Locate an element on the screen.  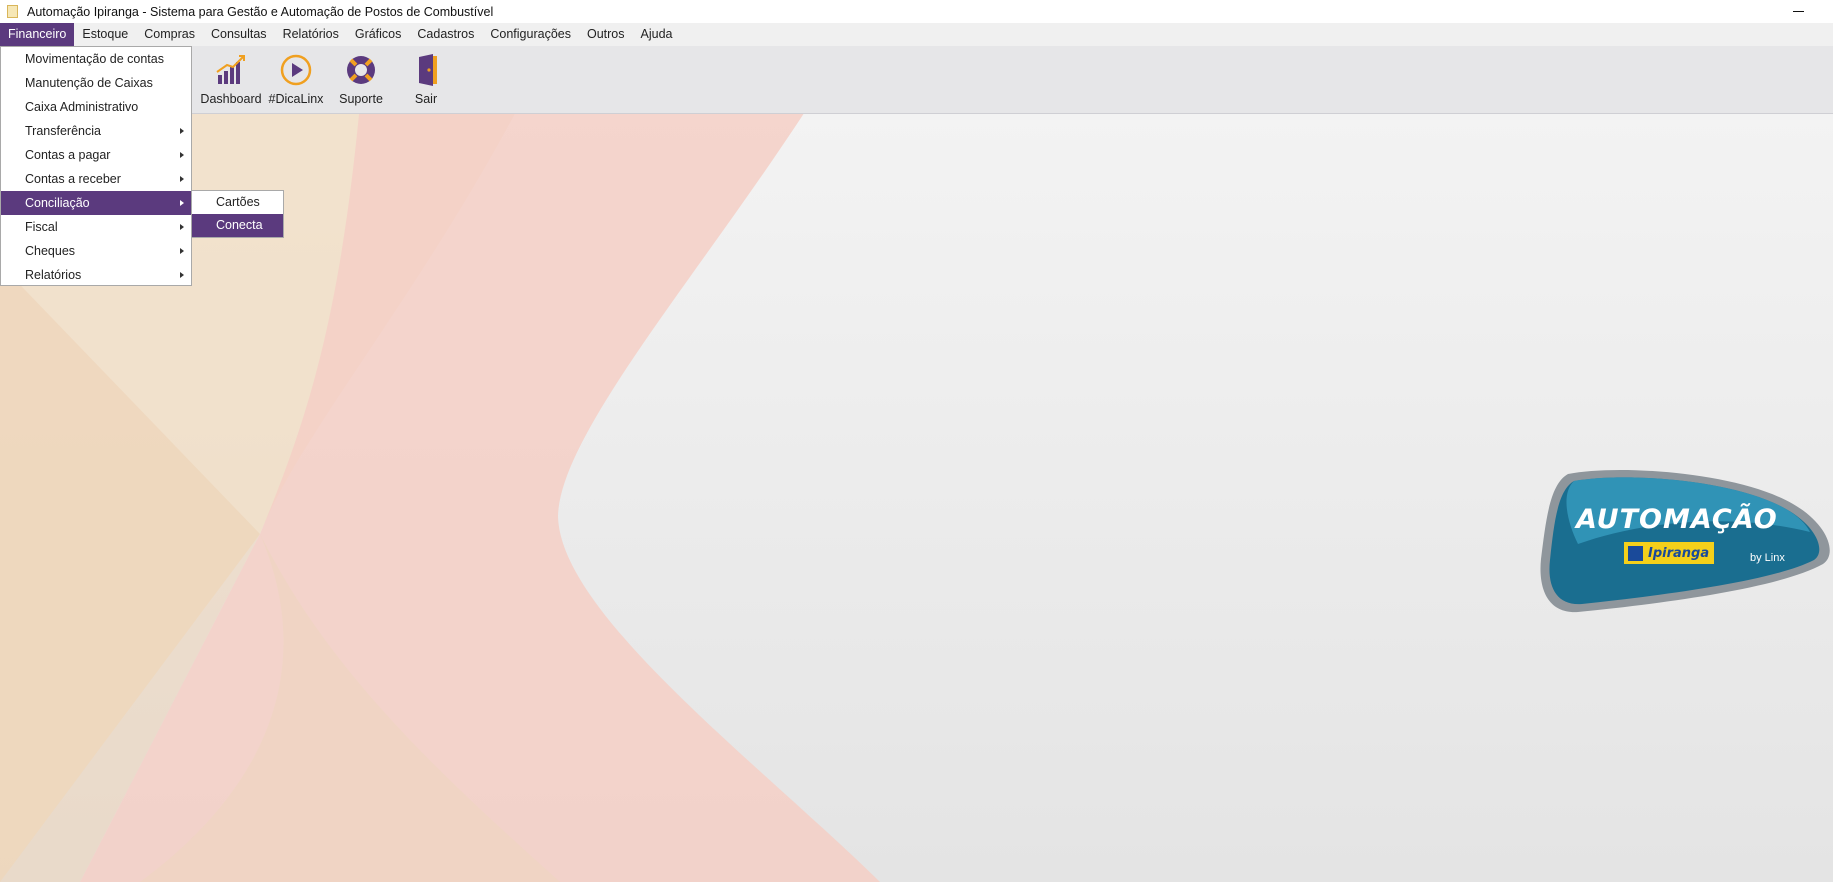
menu-graficos: Gráficos is located at coordinates (378, 34).